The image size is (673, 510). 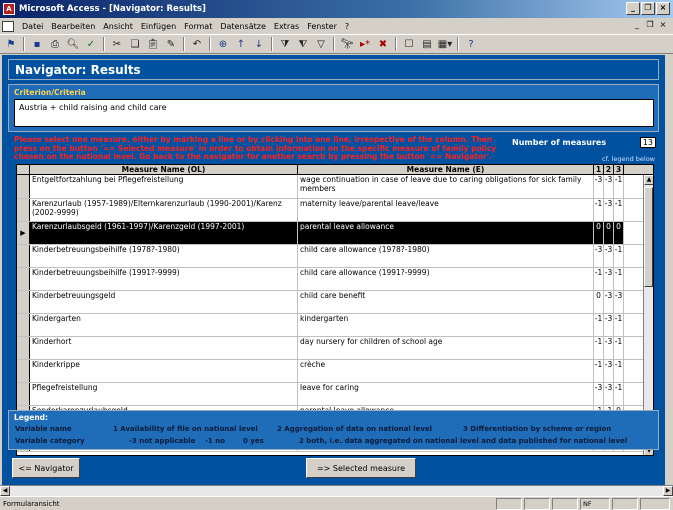 I want to click on var-2-cell: 0, so click(x=609, y=233).